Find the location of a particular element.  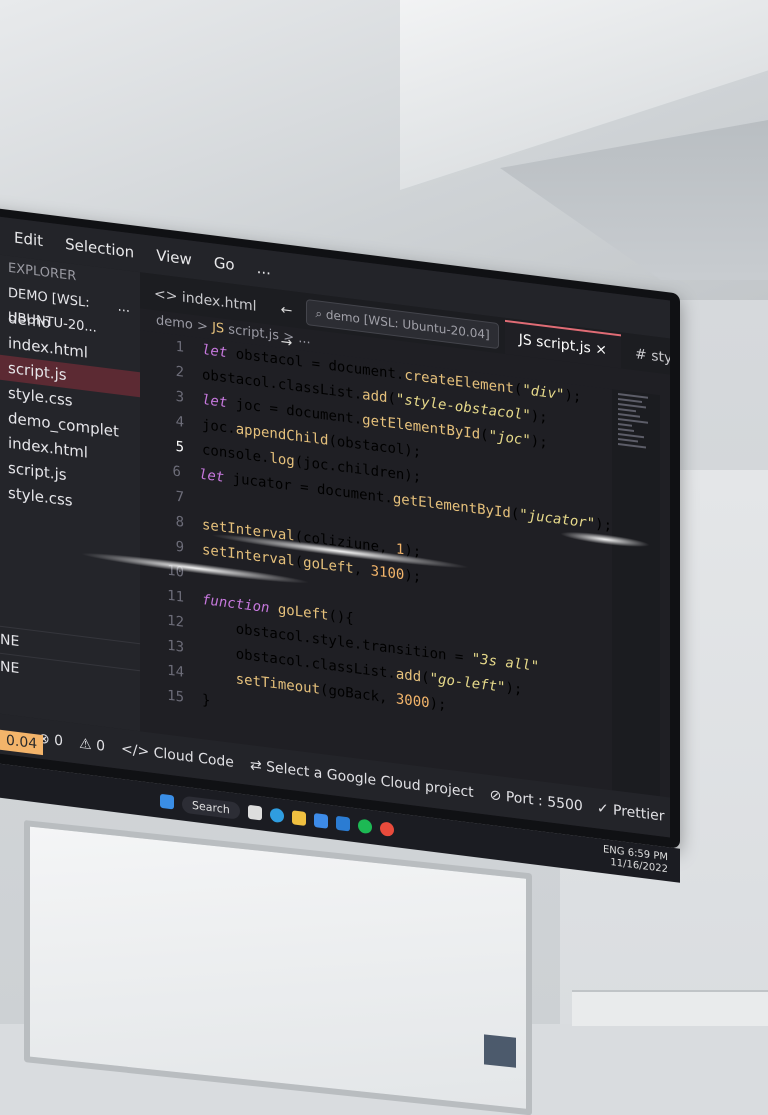

tab-label: script.js is located at coordinates (563, 345).